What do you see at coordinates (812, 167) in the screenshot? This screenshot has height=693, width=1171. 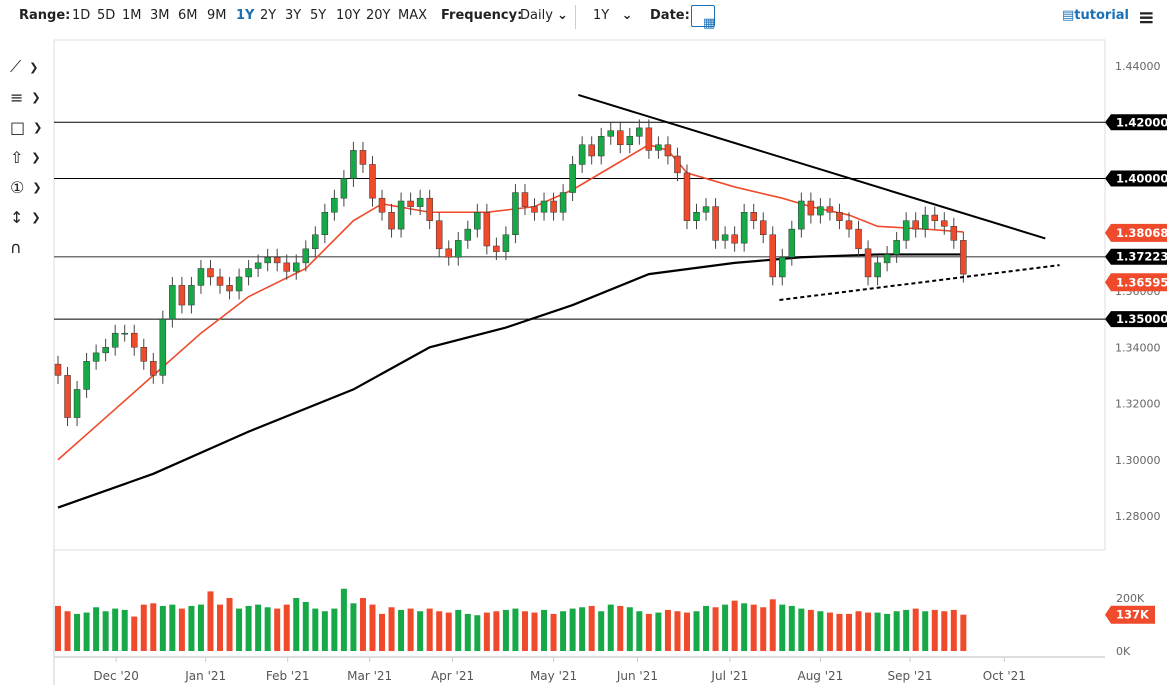 I see `resistance-trendline` at bounding box center [812, 167].